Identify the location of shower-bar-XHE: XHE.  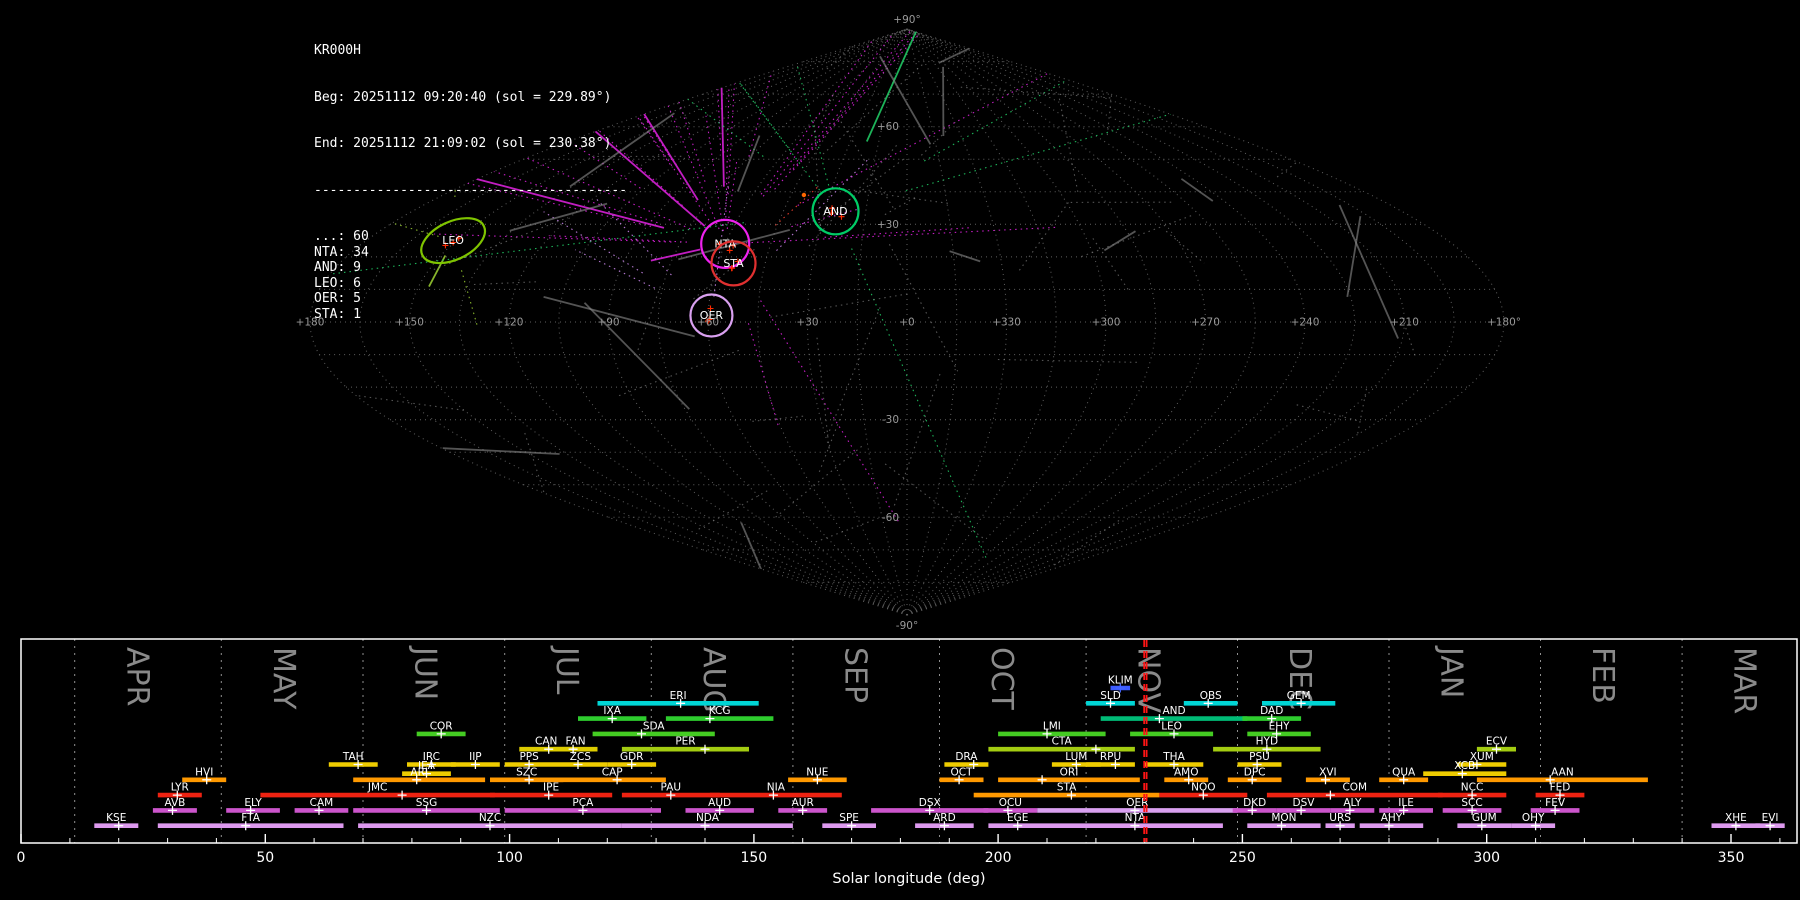
(1736, 821).